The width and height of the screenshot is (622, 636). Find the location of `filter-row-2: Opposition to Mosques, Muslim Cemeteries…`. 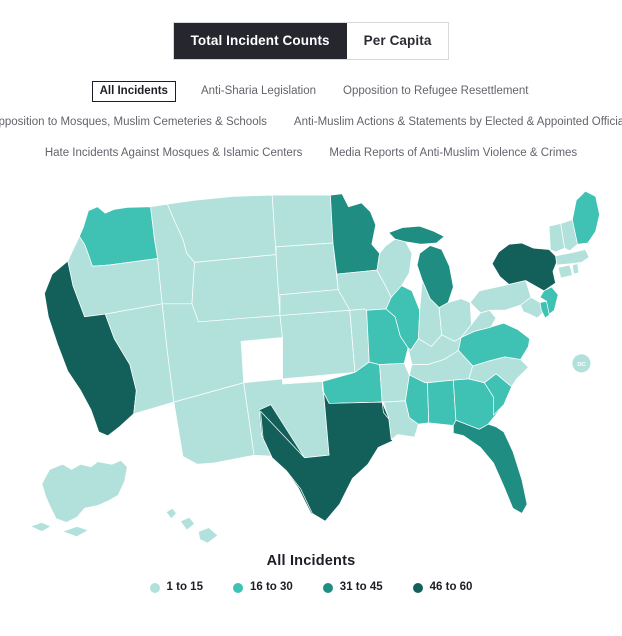

filter-row-2: Opposition to Mosques, Muslim Cemeteries… is located at coordinates (311, 123).